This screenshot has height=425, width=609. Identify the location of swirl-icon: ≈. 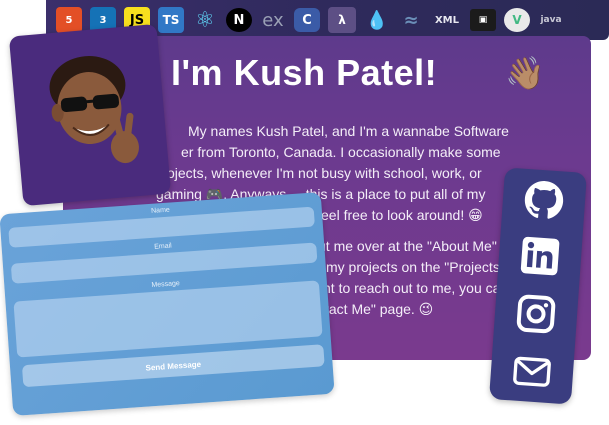
(411, 20).